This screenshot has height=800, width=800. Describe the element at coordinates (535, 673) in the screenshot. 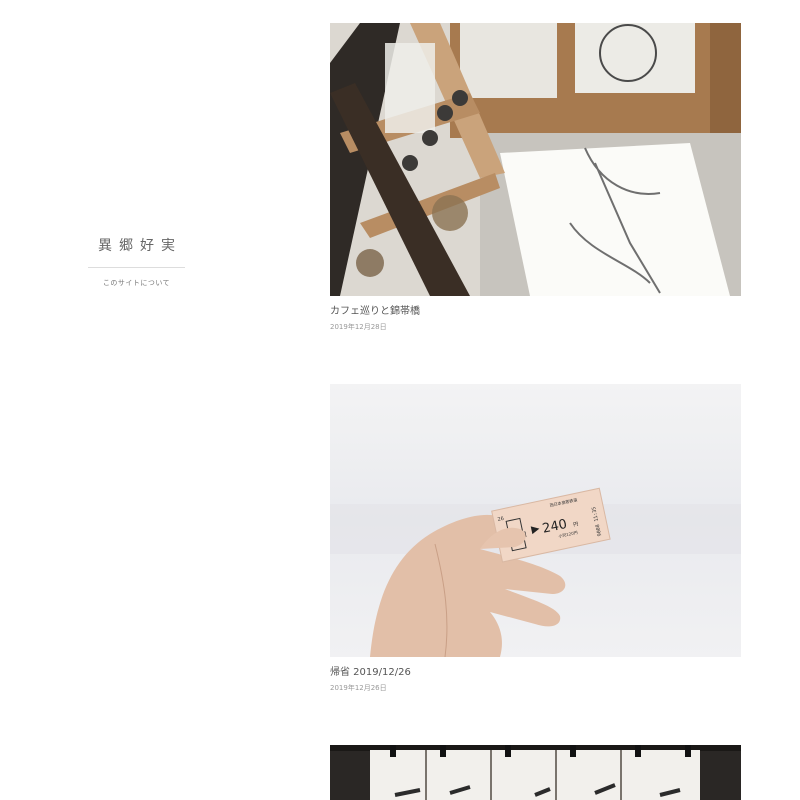

I see `post-title-link: 帰省 2019/12/26` at that location.